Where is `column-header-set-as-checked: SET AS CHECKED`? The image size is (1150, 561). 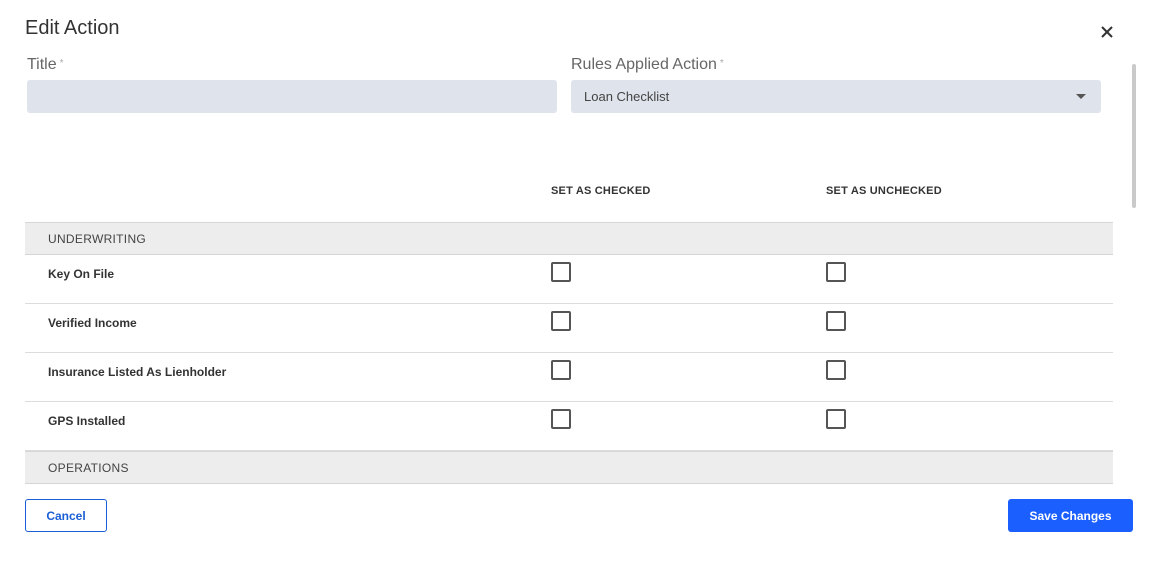
column-header-set-as-checked: SET AS CHECKED is located at coordinates (601, 191).